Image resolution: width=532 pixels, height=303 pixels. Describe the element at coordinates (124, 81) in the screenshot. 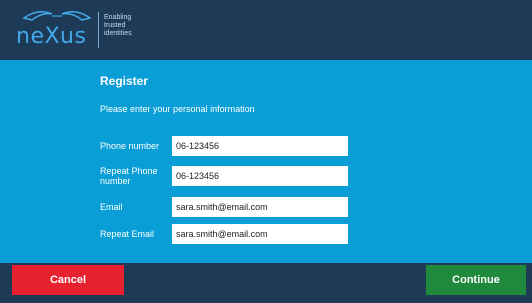

I see `page-title: Register` at that location.